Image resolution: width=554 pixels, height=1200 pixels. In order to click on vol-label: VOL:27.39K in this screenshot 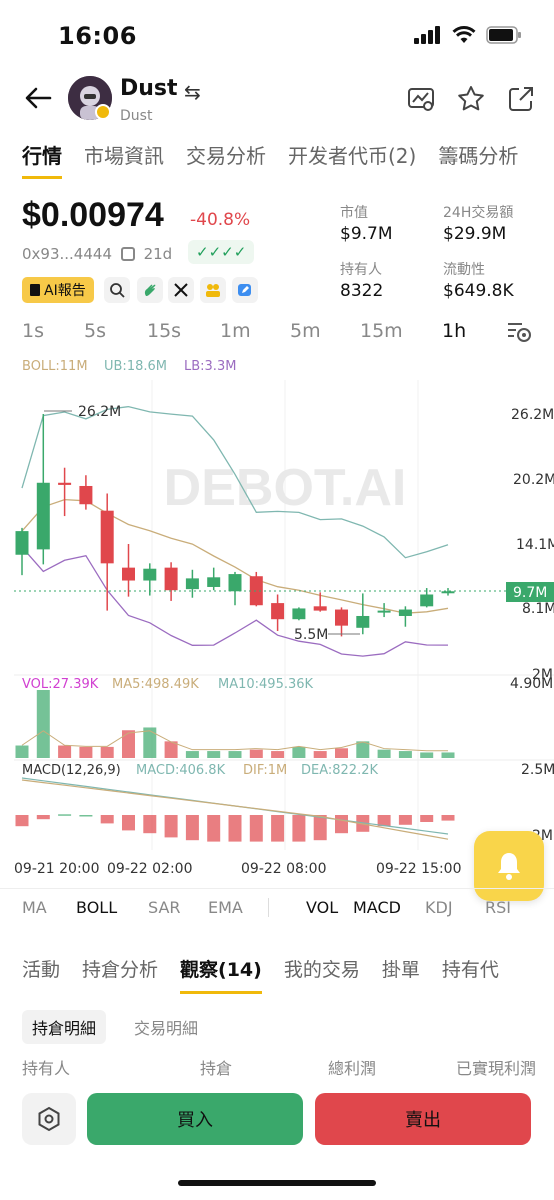, I will do `click(60, 684)`.